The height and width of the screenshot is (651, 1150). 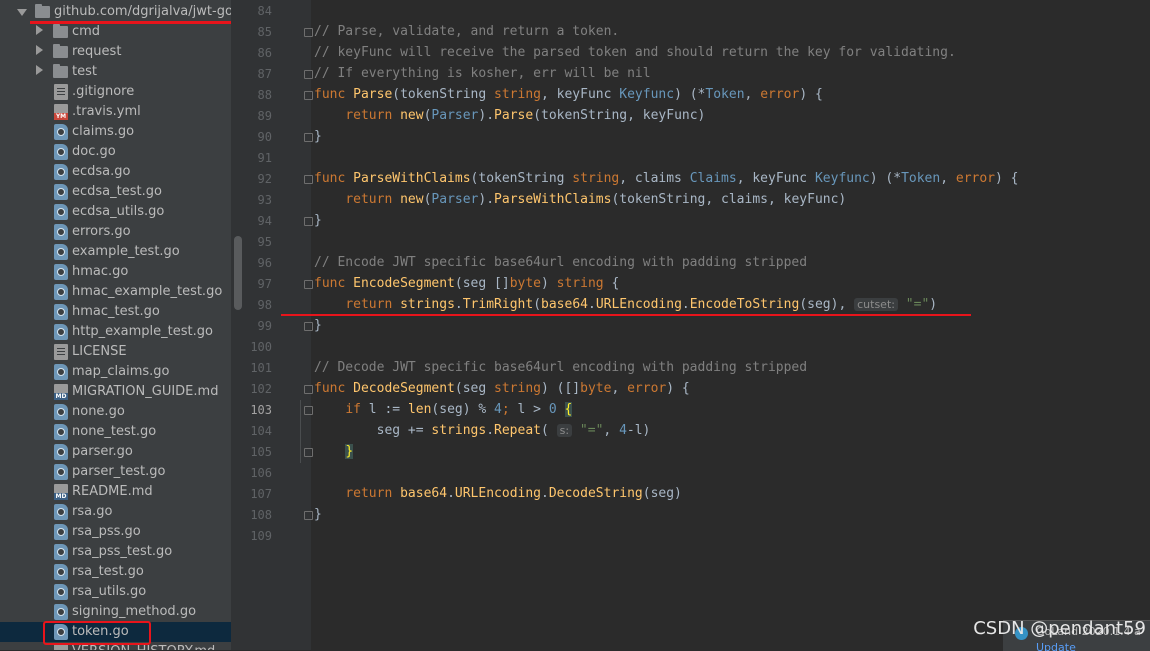 I want to click on tree-file: parser.go, so click(x=115, y=452).